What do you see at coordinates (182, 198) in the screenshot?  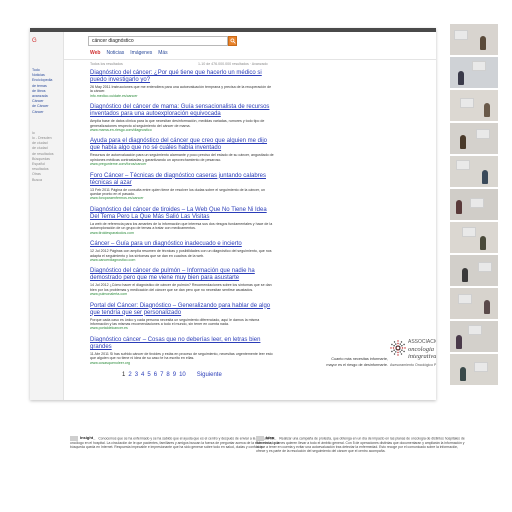 I see `result-url: www.foroparaenfermos.es/cancer` at bounding box center [182, 198].